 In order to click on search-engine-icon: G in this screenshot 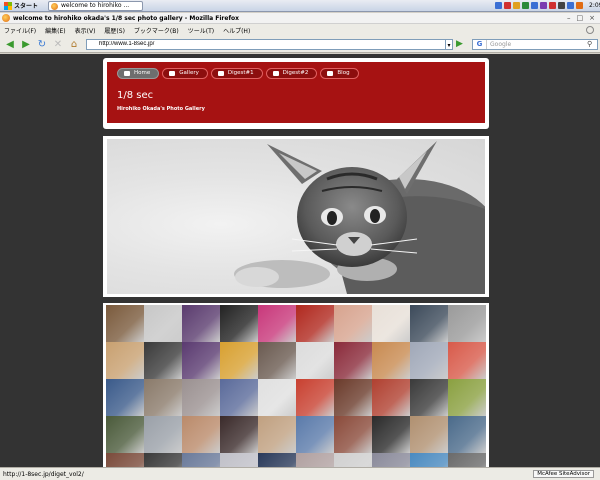, I will do `click(480, 44)`.